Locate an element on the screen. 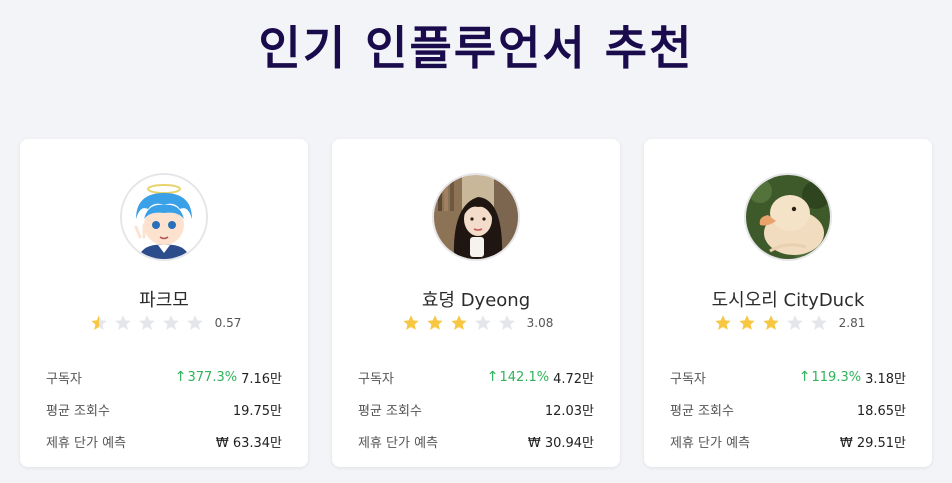 The width and height of the screenshot is (952, 483). stat-row-views: 평균 조회수 18.65만 is located at coordinates (788, 409).